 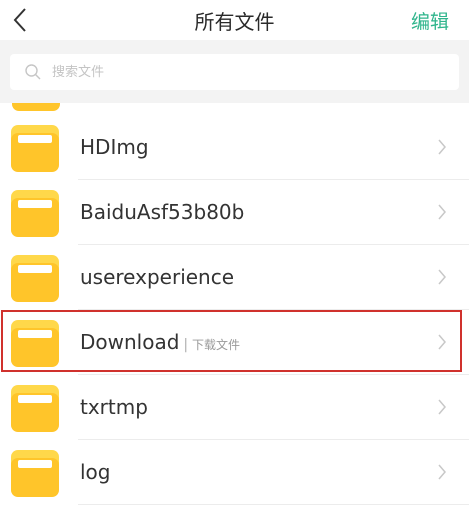 I want to click on file-name: BaiduAsf53b80b, so click(x=162, y=212).